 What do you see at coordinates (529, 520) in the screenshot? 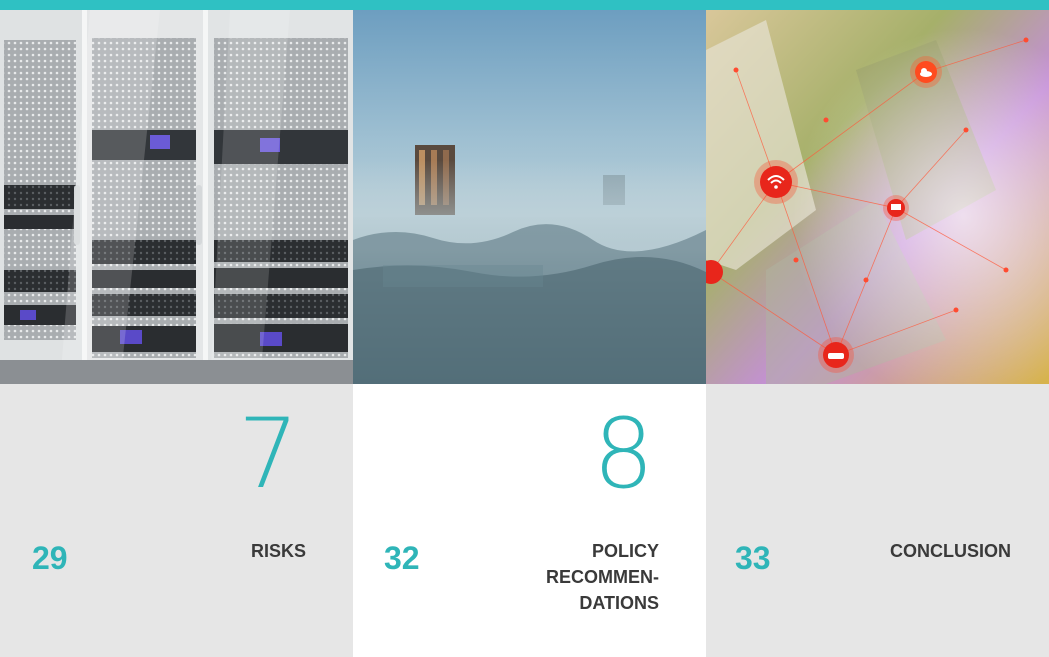
I see `section-panel: 8 32 POLICY RECOMMEN- DATIONS` at bounding box center [529, 520].